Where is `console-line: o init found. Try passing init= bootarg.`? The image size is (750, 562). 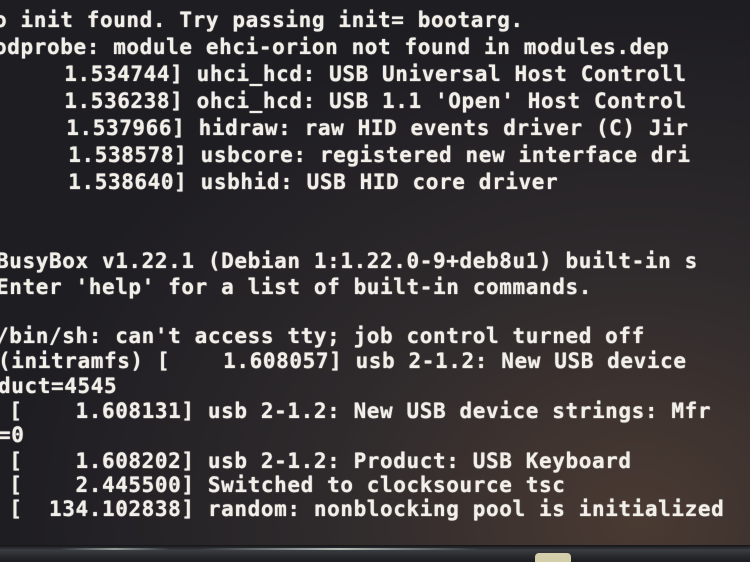
console-line: o init found. Try passing init= bootarg. is located at coordinates (262, 20).